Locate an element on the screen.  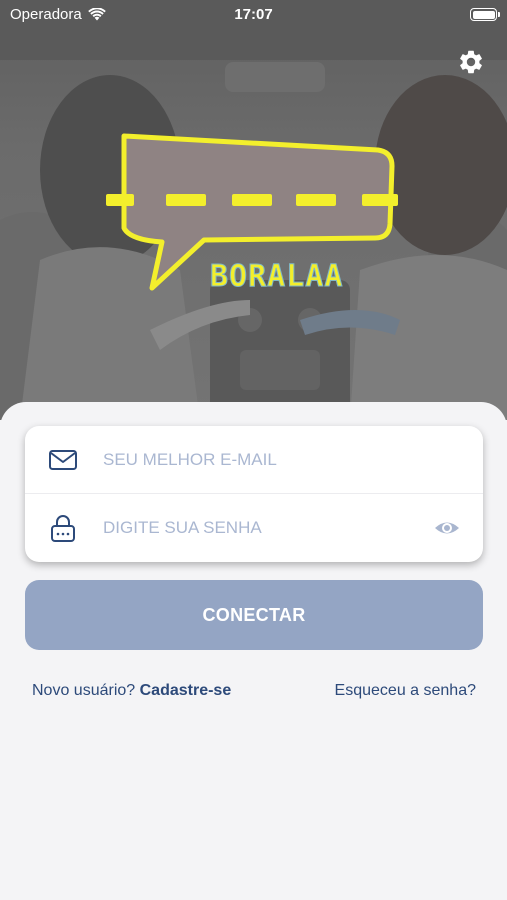
battery-icon is located at coordinates (485, 14).